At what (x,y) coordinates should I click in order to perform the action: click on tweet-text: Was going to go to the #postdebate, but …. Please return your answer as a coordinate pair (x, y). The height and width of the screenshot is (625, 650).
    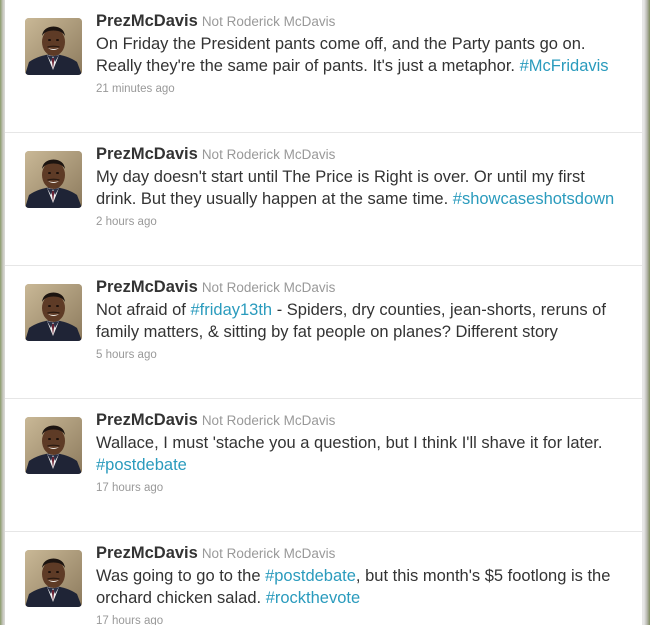
    Looking at the image, I should click on (359, 587).